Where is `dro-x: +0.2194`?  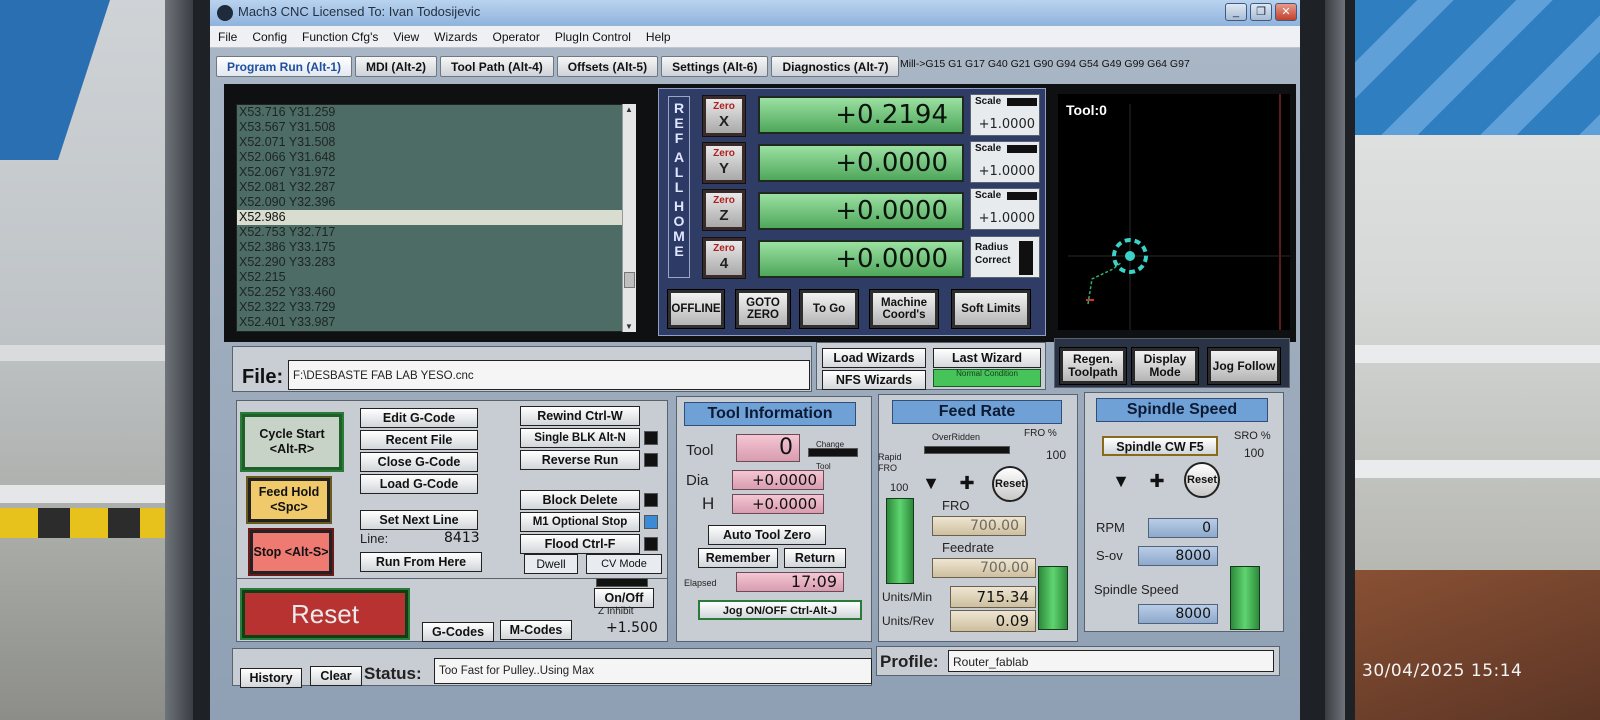
dro-x: +0.2194 is located at coordinates (861, 115).